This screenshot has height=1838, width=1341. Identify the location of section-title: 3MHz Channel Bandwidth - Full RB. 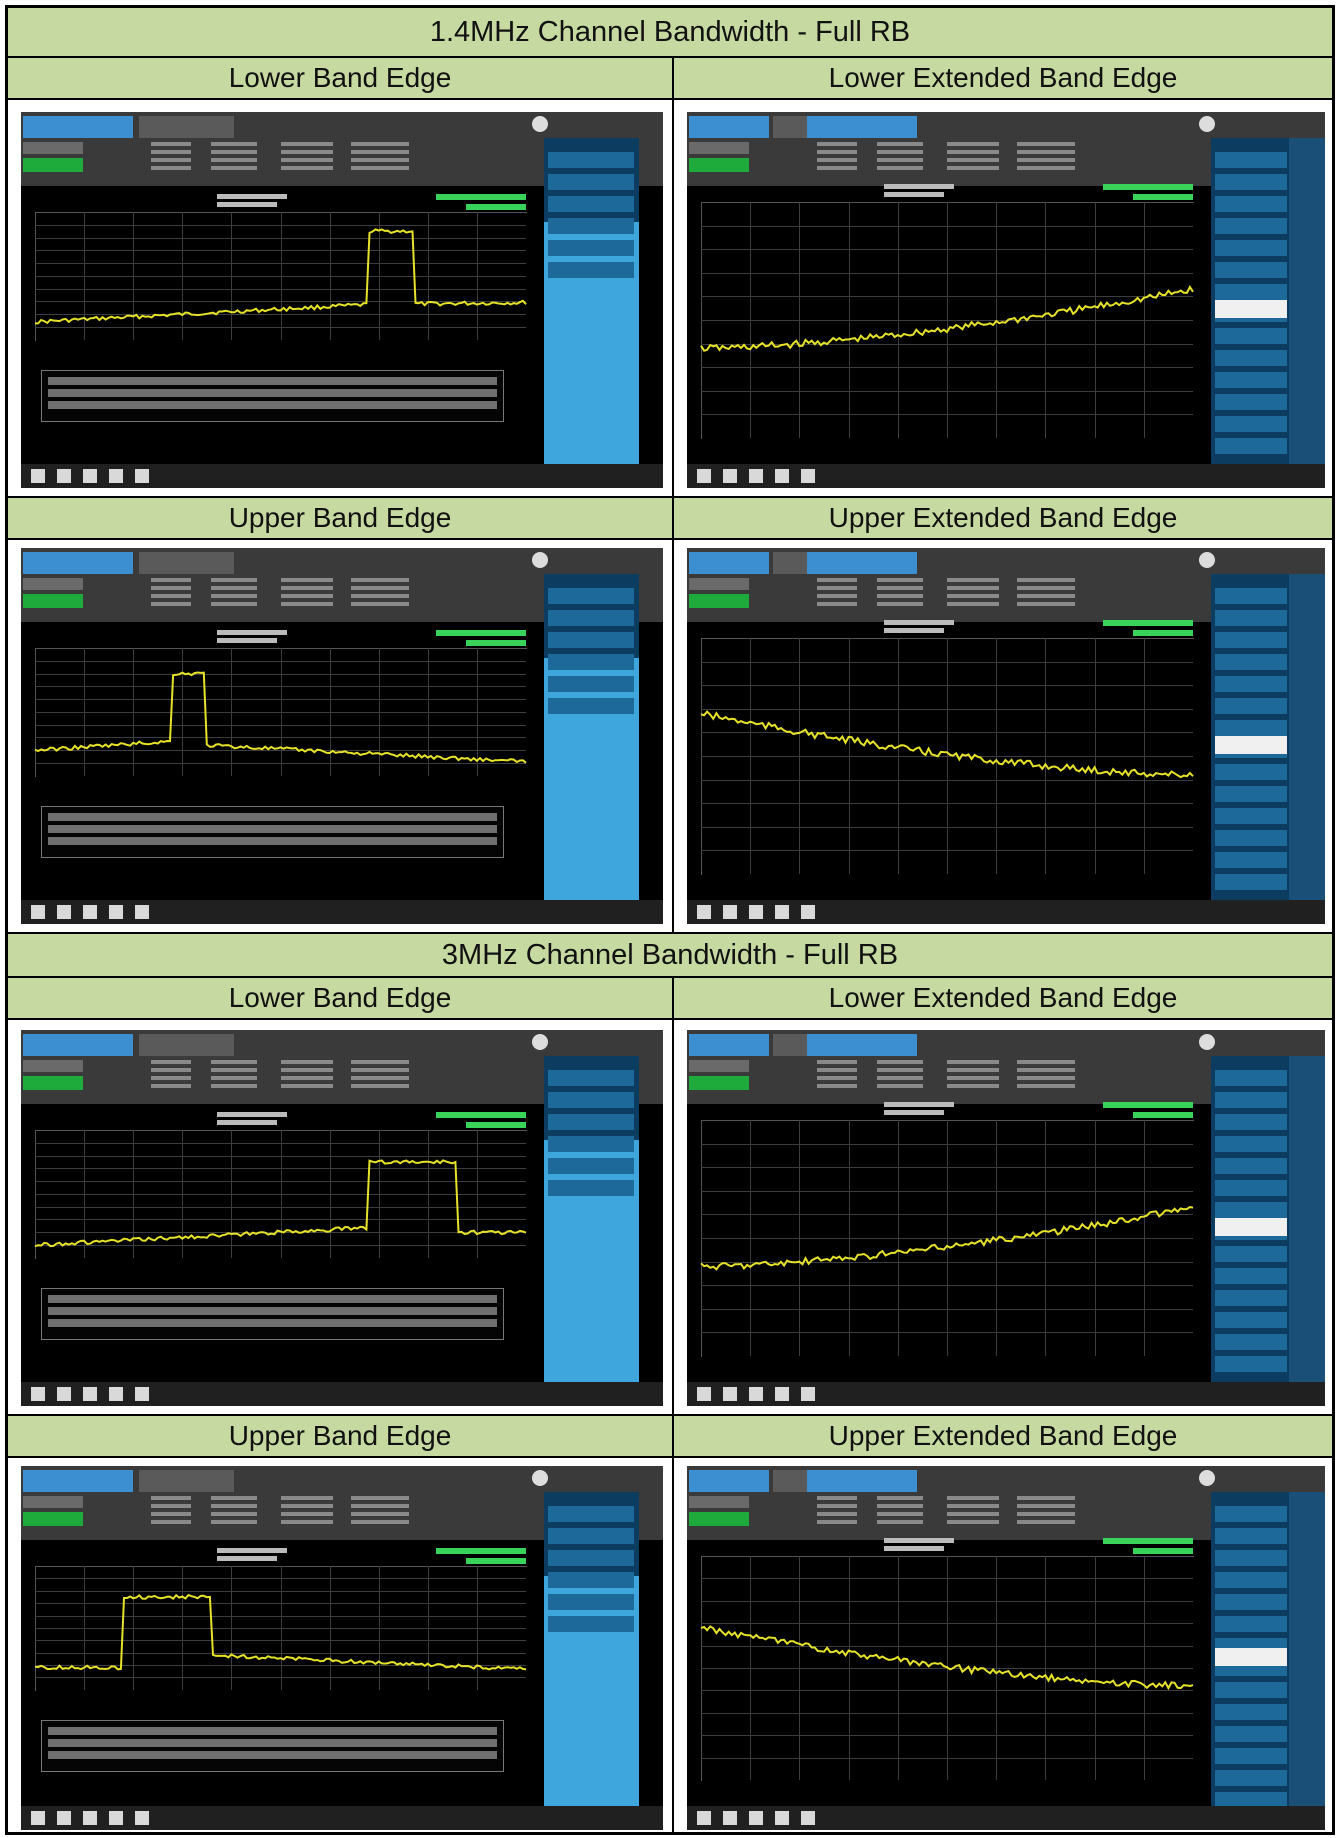
(670, 954).